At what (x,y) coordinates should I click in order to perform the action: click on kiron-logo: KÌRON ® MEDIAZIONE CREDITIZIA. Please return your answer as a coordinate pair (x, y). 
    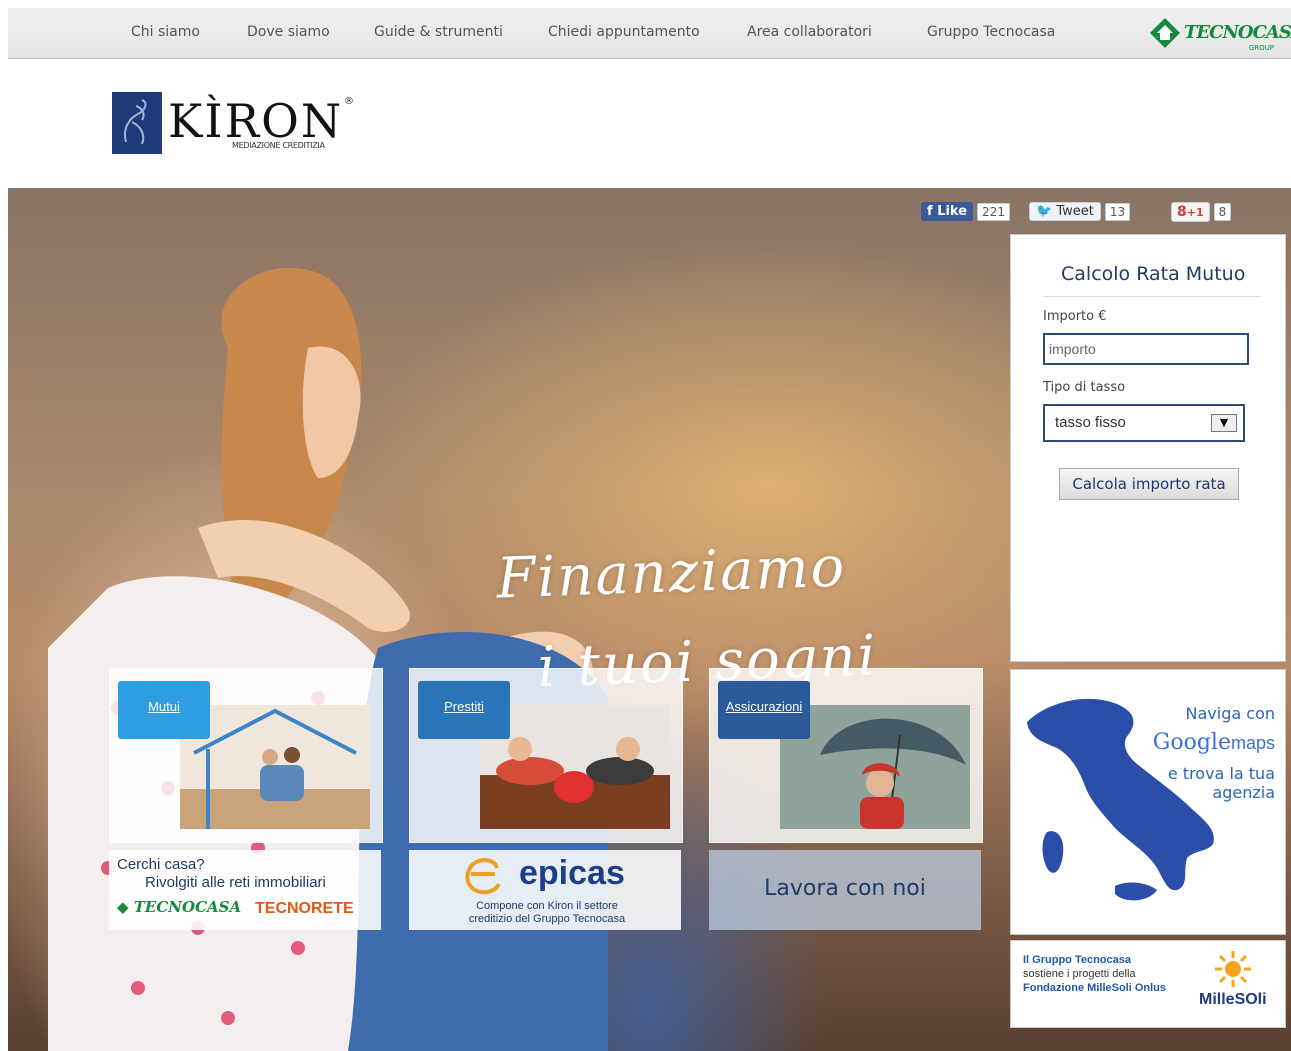
    Looking at the image, I should click on (242, 124).